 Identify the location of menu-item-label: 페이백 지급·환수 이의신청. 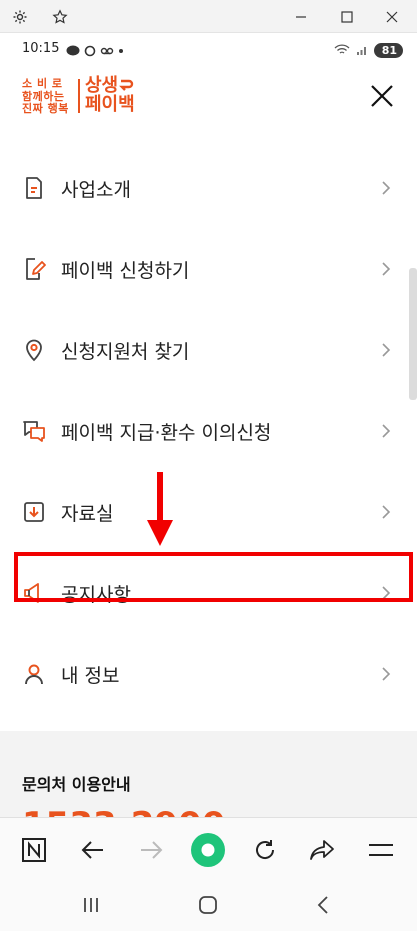
(166, 433).